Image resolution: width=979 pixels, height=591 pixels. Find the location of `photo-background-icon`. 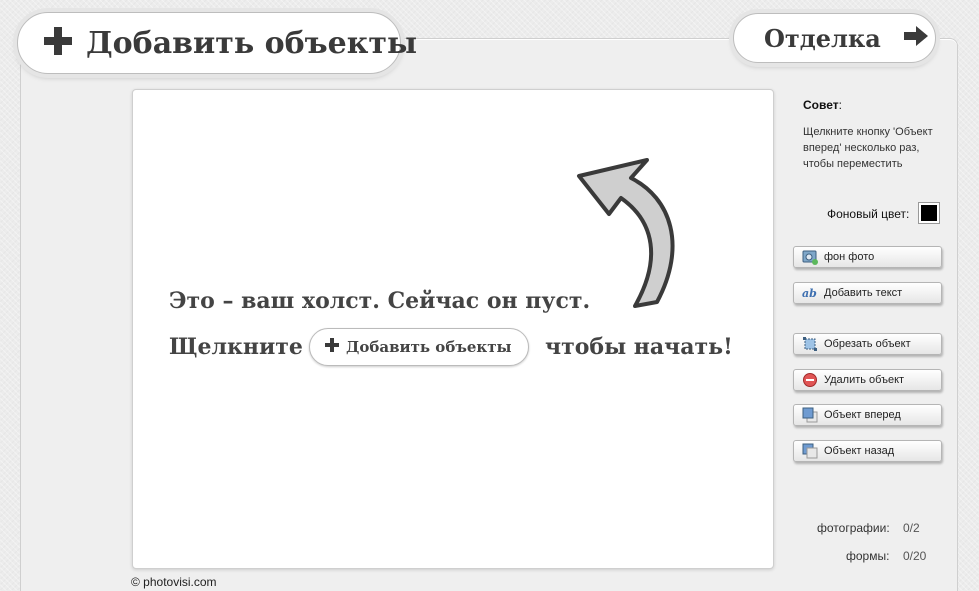

photo-background-icon is located at coordinates (810, 257).